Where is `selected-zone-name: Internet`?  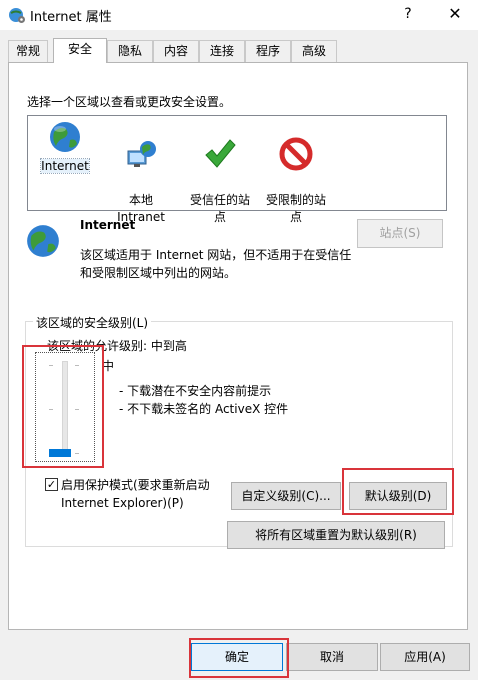 selected-zone-name: Internet is located at coordinates (108, 225).